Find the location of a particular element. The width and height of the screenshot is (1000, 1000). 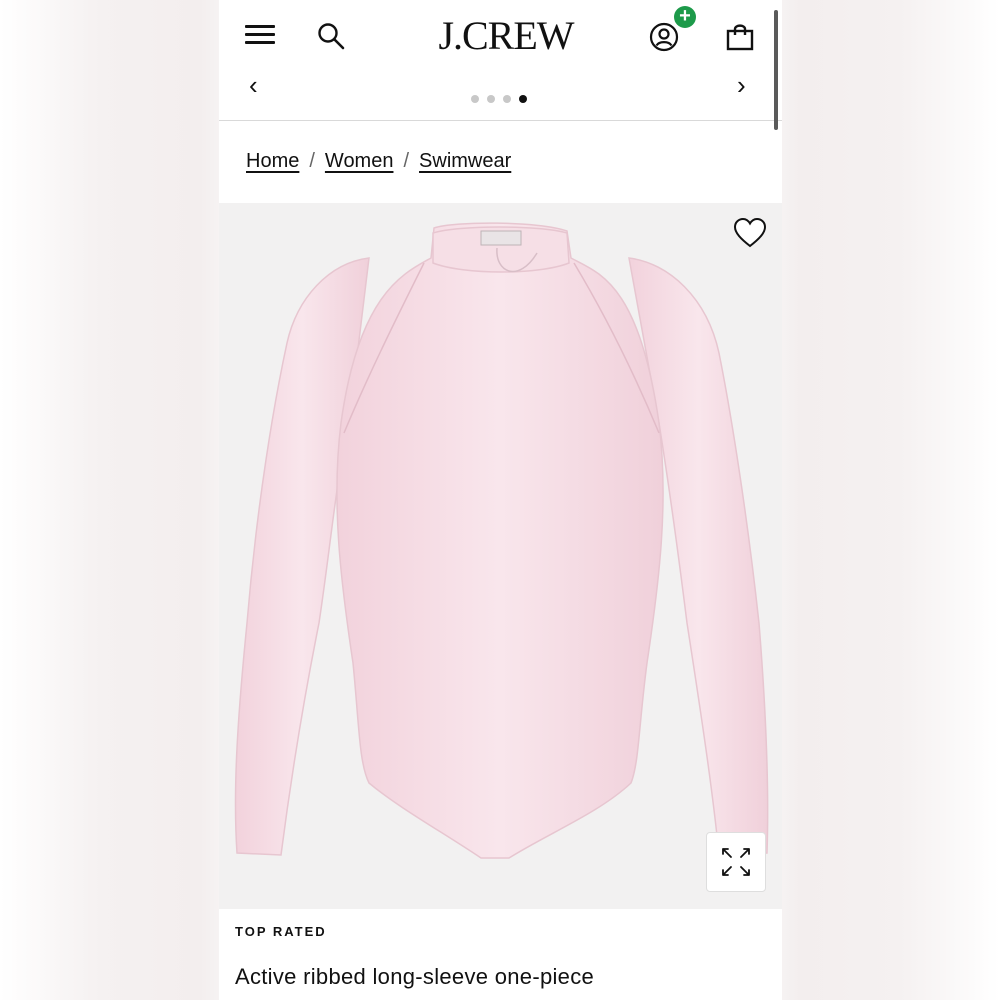

breadcrumb-home: Home is located at coordinates (272, 161).